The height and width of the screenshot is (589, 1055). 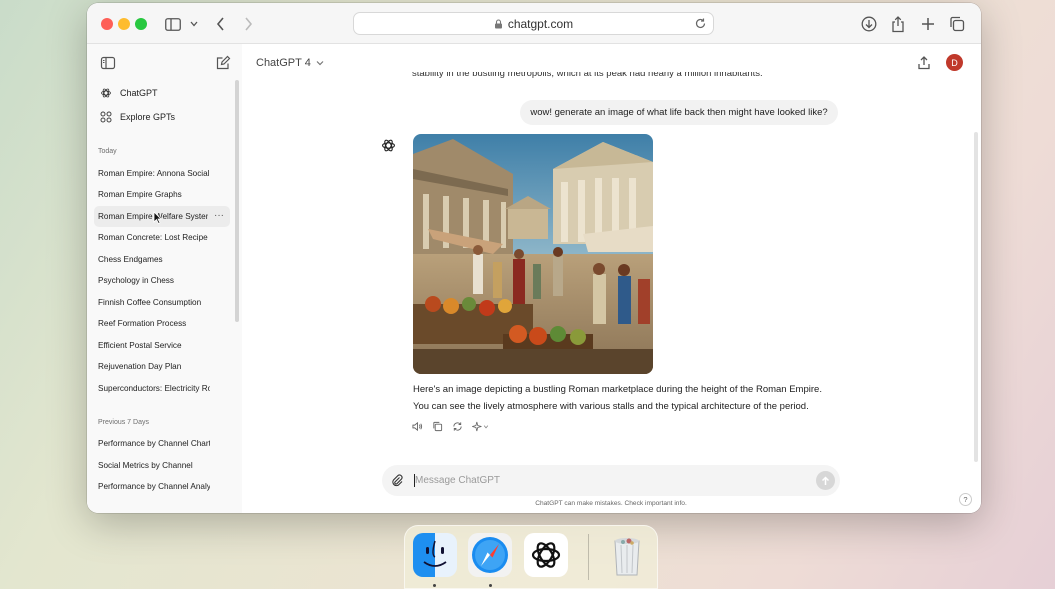 What do you see at coordinates (162, 323) in the screenshot?
I see `sidebar-chat-item: Reef Formation Process` at bounding box center [162, 323].